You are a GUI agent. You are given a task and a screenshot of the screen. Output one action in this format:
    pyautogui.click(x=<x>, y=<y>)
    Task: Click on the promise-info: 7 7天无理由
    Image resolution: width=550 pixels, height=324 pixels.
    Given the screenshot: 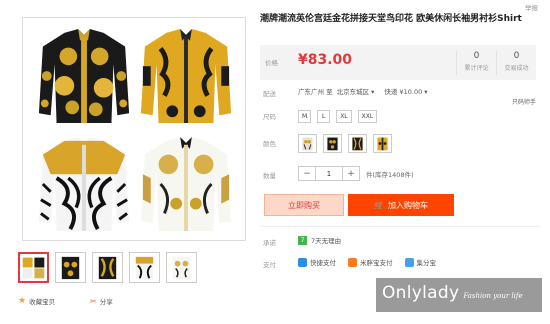 What is the action you would take?
    pyautogui.click(x=319, y=240)
    